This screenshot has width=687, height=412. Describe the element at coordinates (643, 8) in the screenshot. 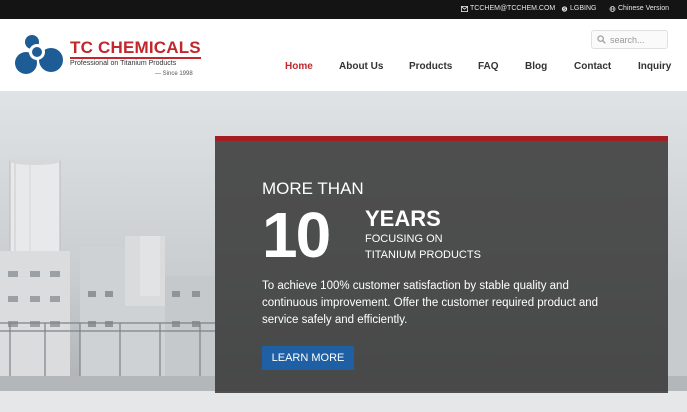

I see `language-text: Chinese Version` at that location.